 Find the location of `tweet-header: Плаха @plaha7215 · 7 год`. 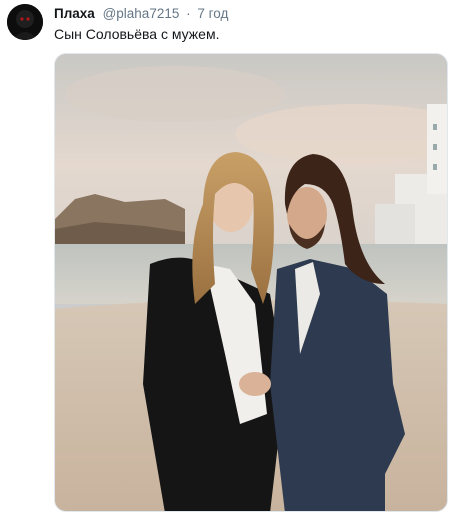

tweet-header: Плаха @plaha7215 · 7 год is located at coordinates (141, 14).